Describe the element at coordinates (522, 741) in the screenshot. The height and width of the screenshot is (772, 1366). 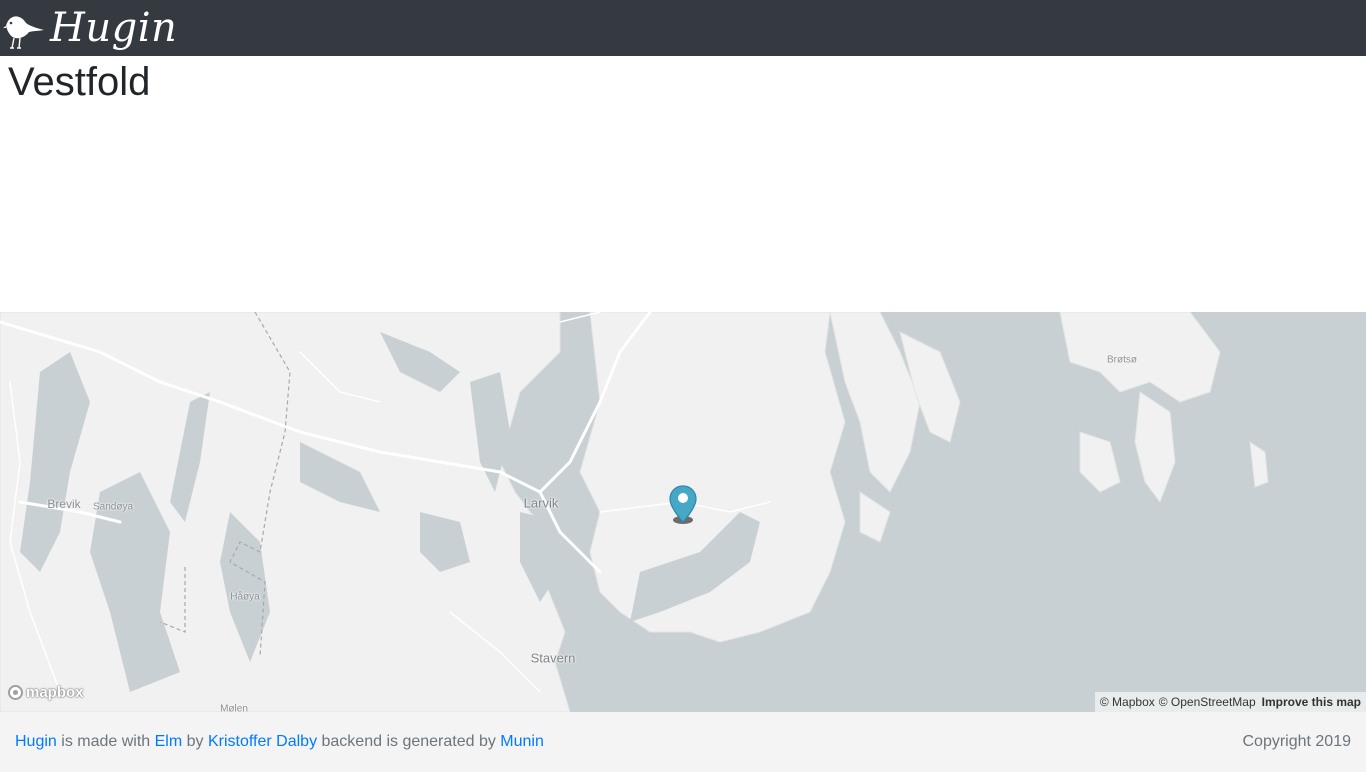
I see `munin-link: Munin` at that location.